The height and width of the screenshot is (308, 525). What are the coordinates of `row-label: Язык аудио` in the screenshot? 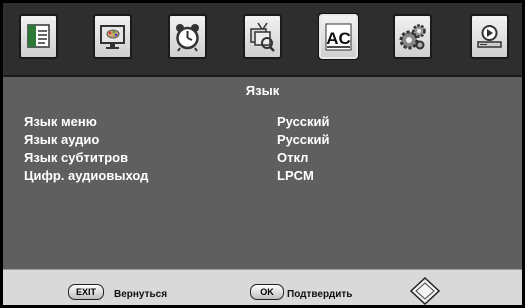 It's located at (62, 139).